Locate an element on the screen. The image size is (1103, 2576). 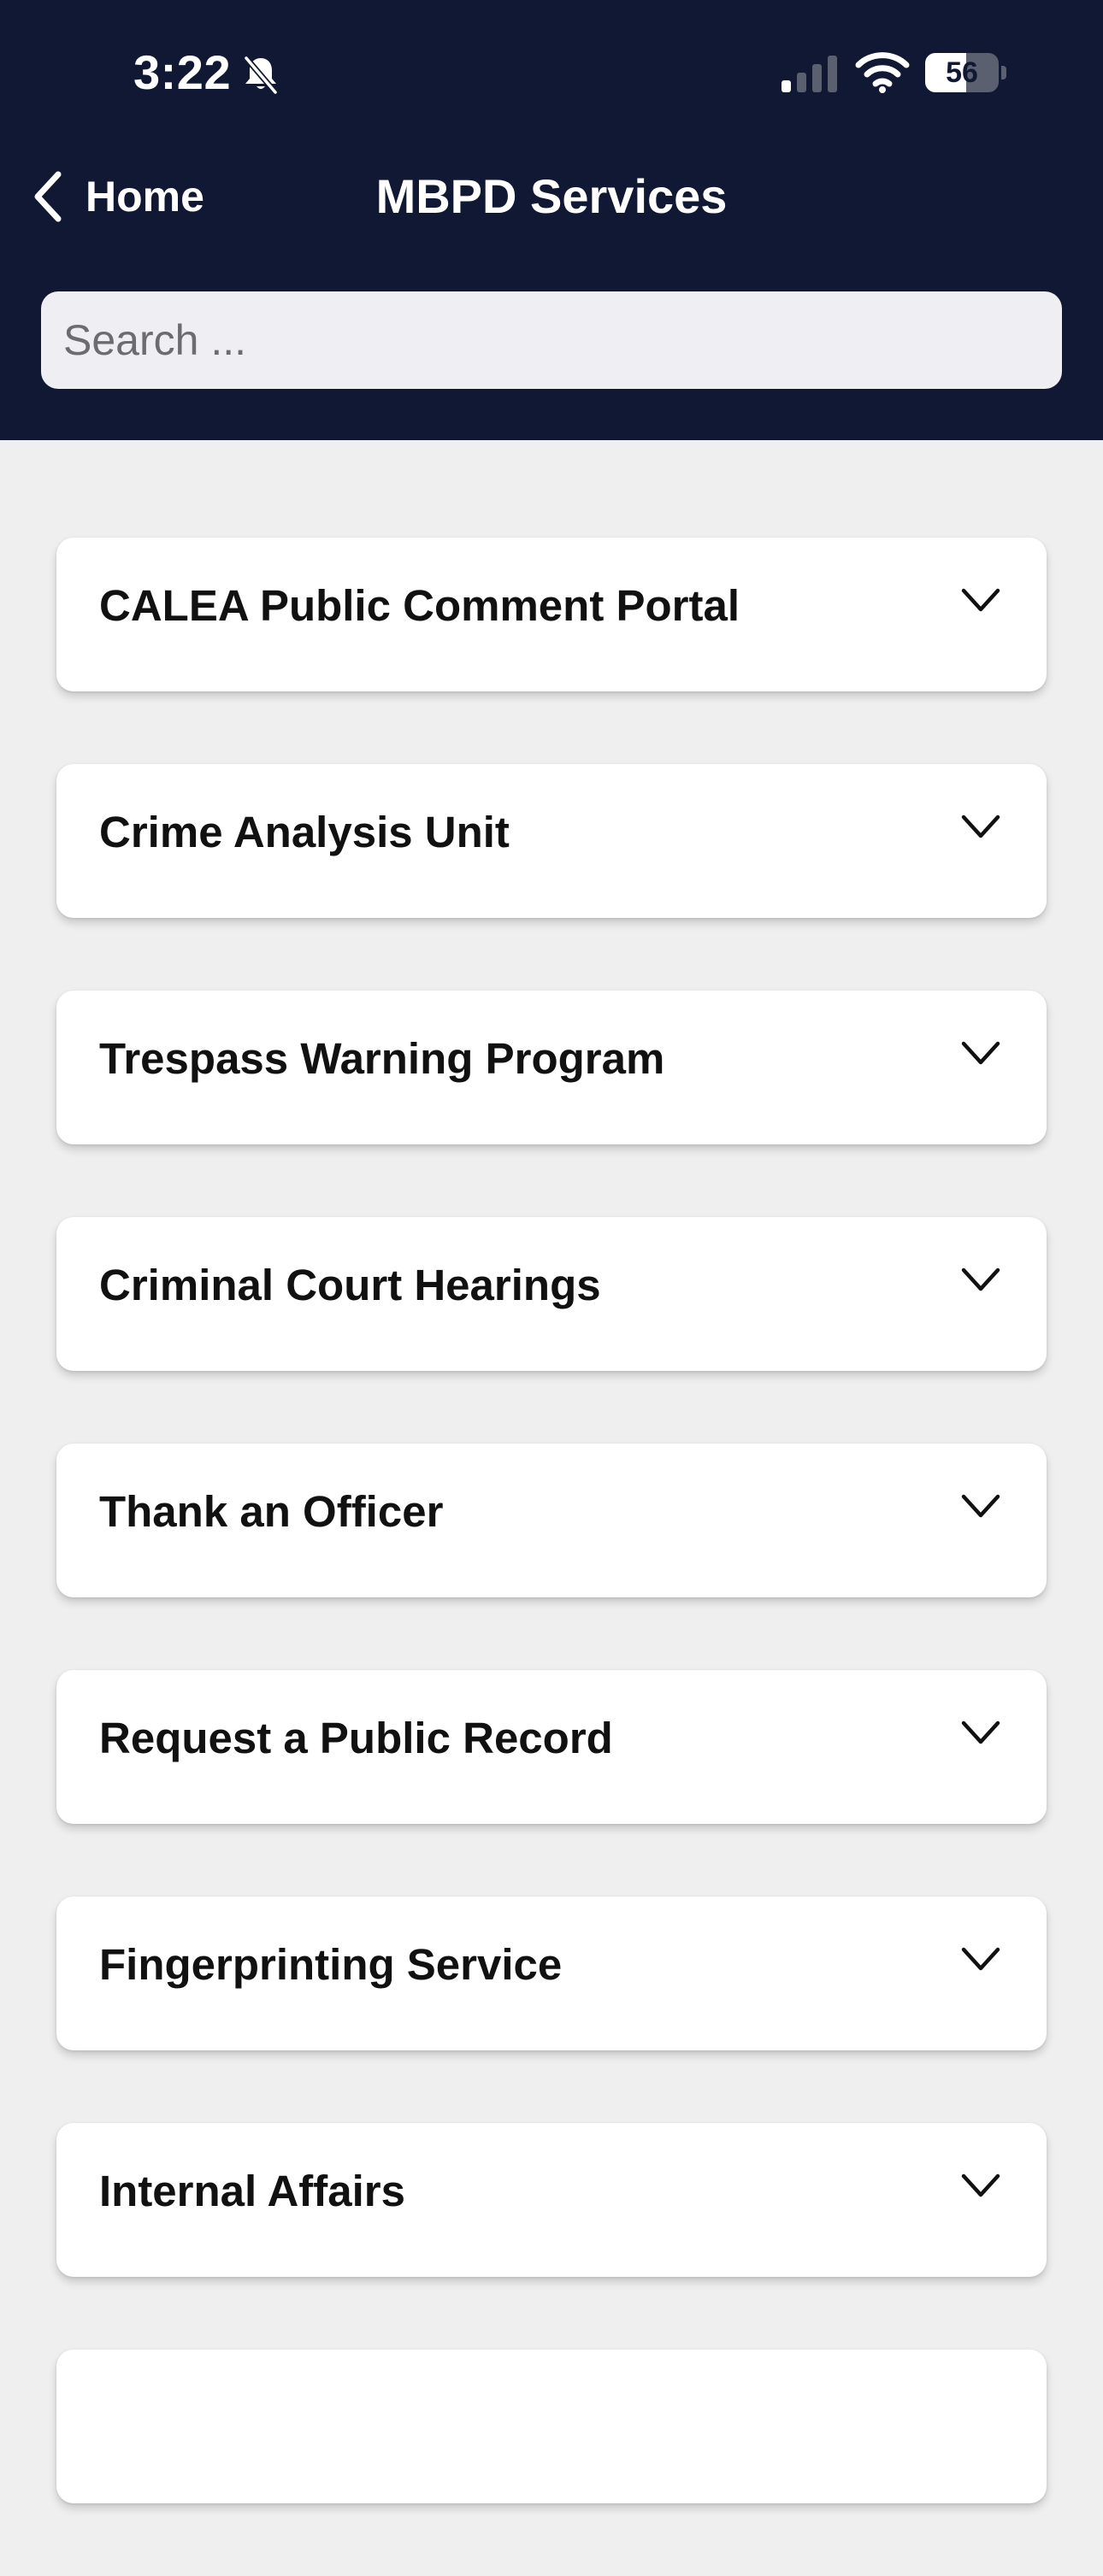
service-item-label: Crime Analysis Unit is located at coordinates (304, 832).